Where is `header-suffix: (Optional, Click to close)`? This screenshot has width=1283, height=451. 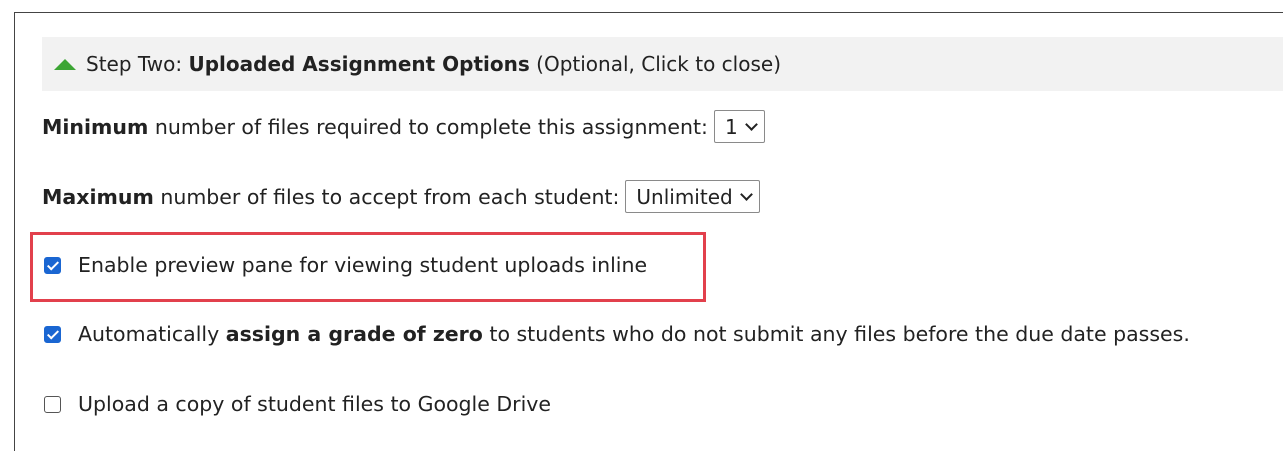
header-suffix: (Optional, Click to close) is located at coordinates (655, 64).